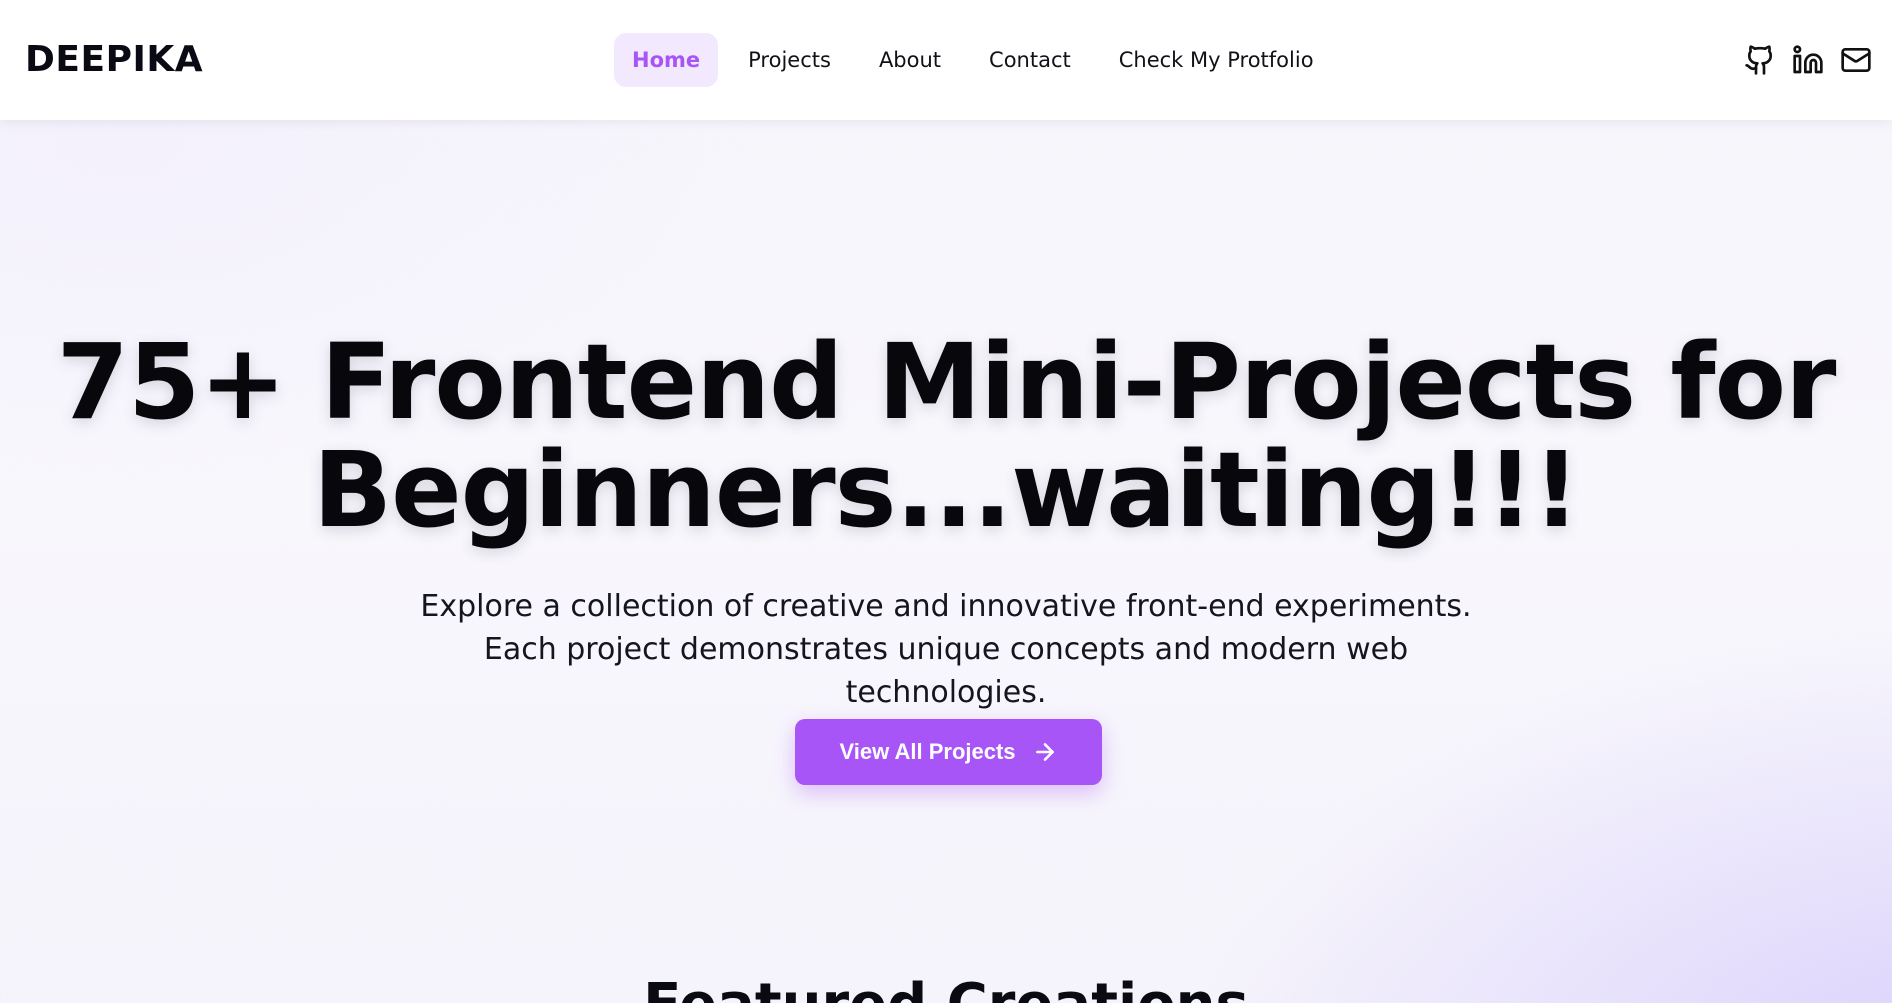 The image size is (1892, 1003). I want to click on social-links, so click(1802, 60).